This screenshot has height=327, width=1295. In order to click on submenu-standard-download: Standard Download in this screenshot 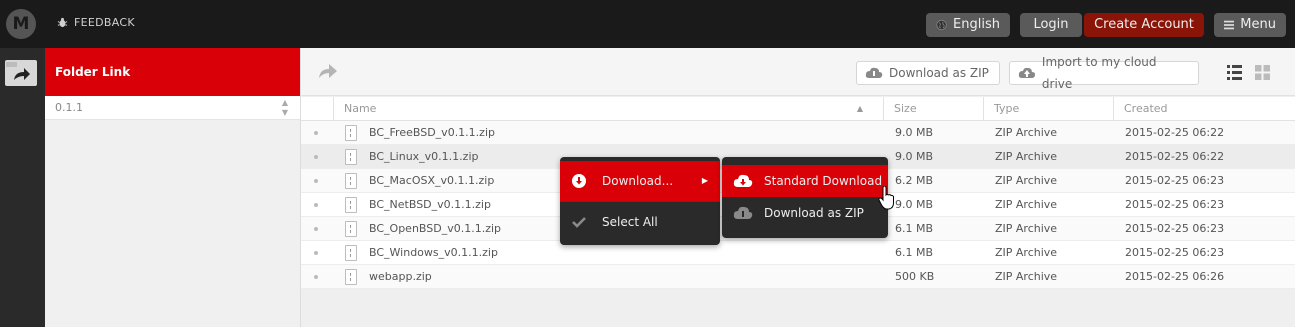, I will do `click(805, 181)`.